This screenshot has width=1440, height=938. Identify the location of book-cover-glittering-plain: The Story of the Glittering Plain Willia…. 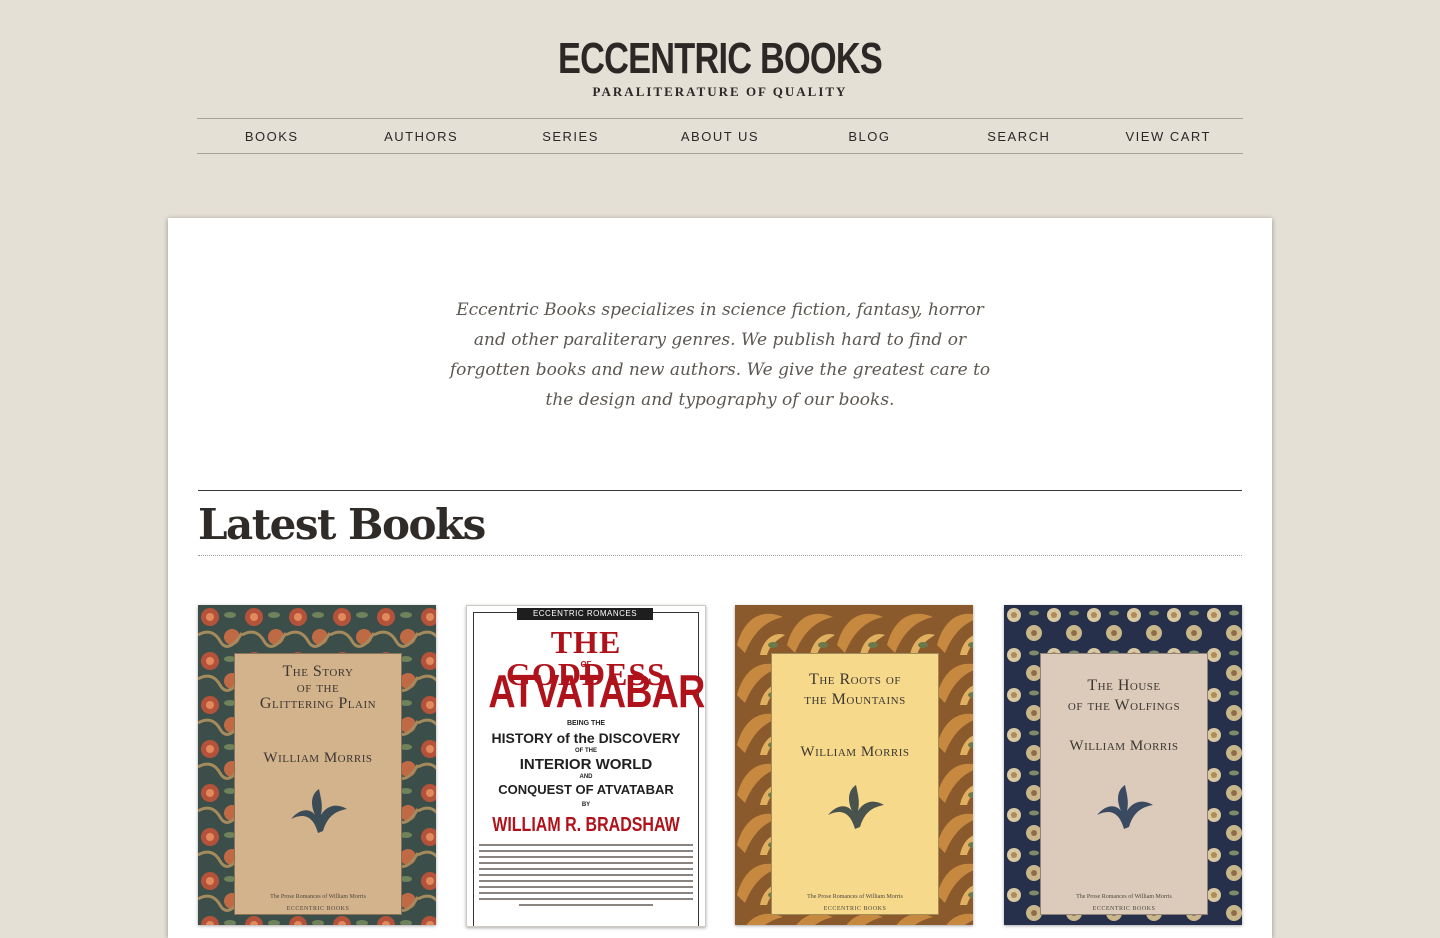
(317, 765).